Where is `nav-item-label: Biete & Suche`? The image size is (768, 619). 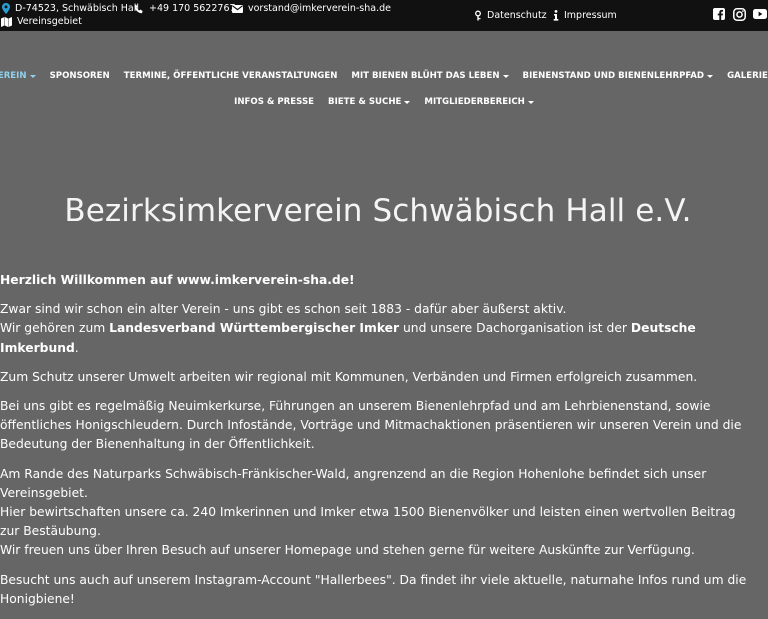 nav-item-label: Biete & Suche is located at coordinates (365, 102).